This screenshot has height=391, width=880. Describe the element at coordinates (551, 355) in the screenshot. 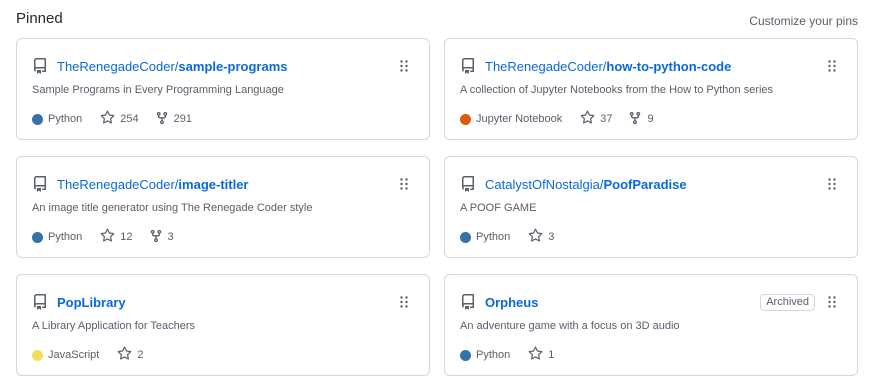

I see `star-count: 1` at that location.